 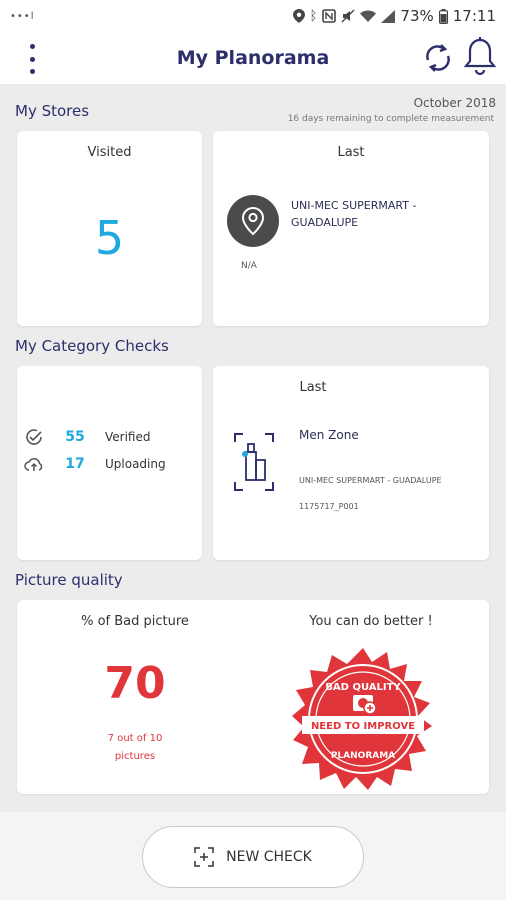 I want to click on svg-text: BAD QUALITY, so click(x=363, y=687).